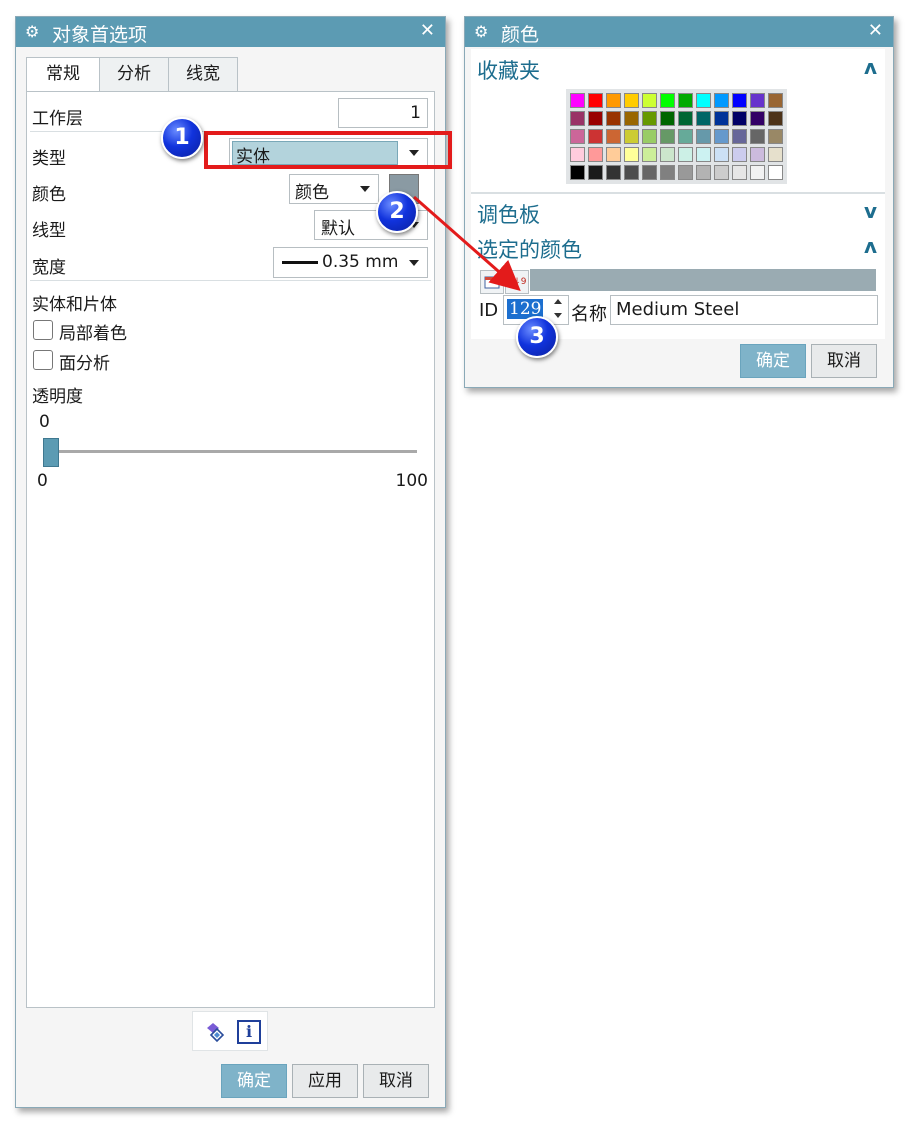 This screenshot has height=1122, width=908. What do you see at coordinates (397, 212) in the screenshot?
I see `step-badge-2: 2` at bounding box center [397, 212].